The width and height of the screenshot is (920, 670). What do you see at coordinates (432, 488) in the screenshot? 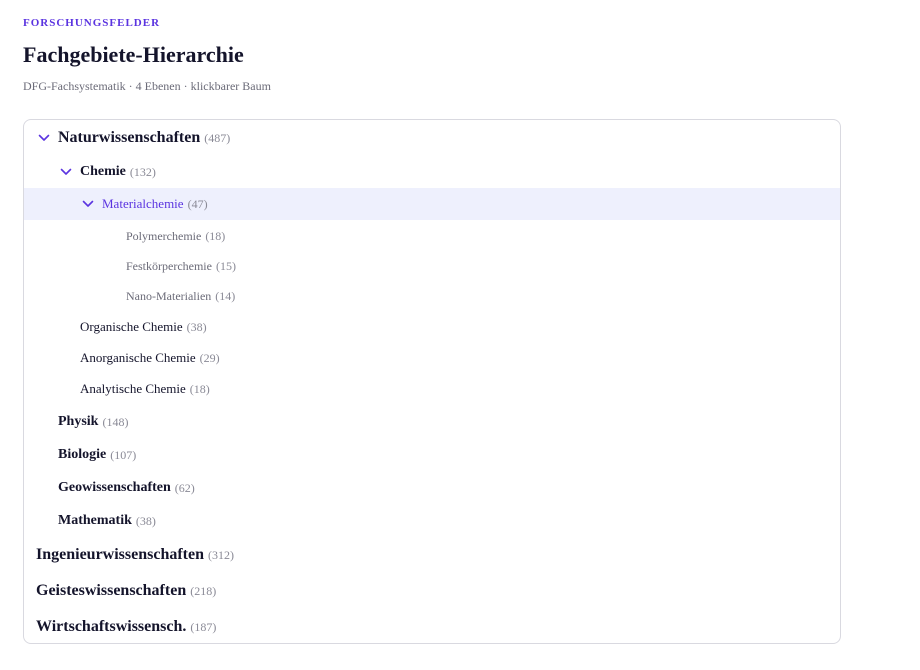
I see `tree-node-geowissenschaften: Geowissenschaften (62)` at bounding box center [432, 488].